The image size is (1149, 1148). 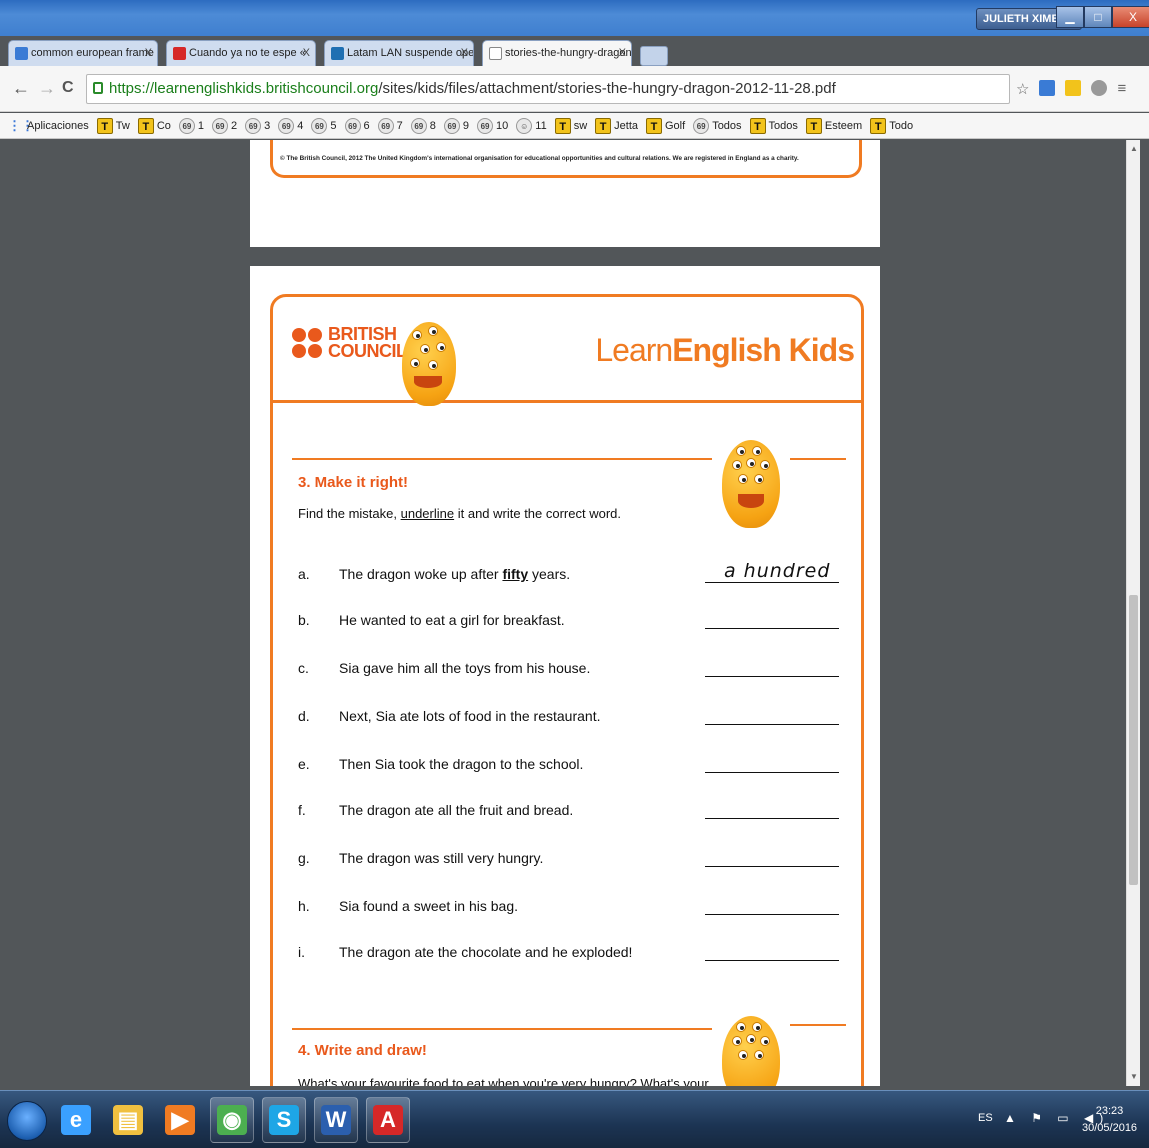 I want to click on bookmark-item: 69 6, so click(x=357, y=125).